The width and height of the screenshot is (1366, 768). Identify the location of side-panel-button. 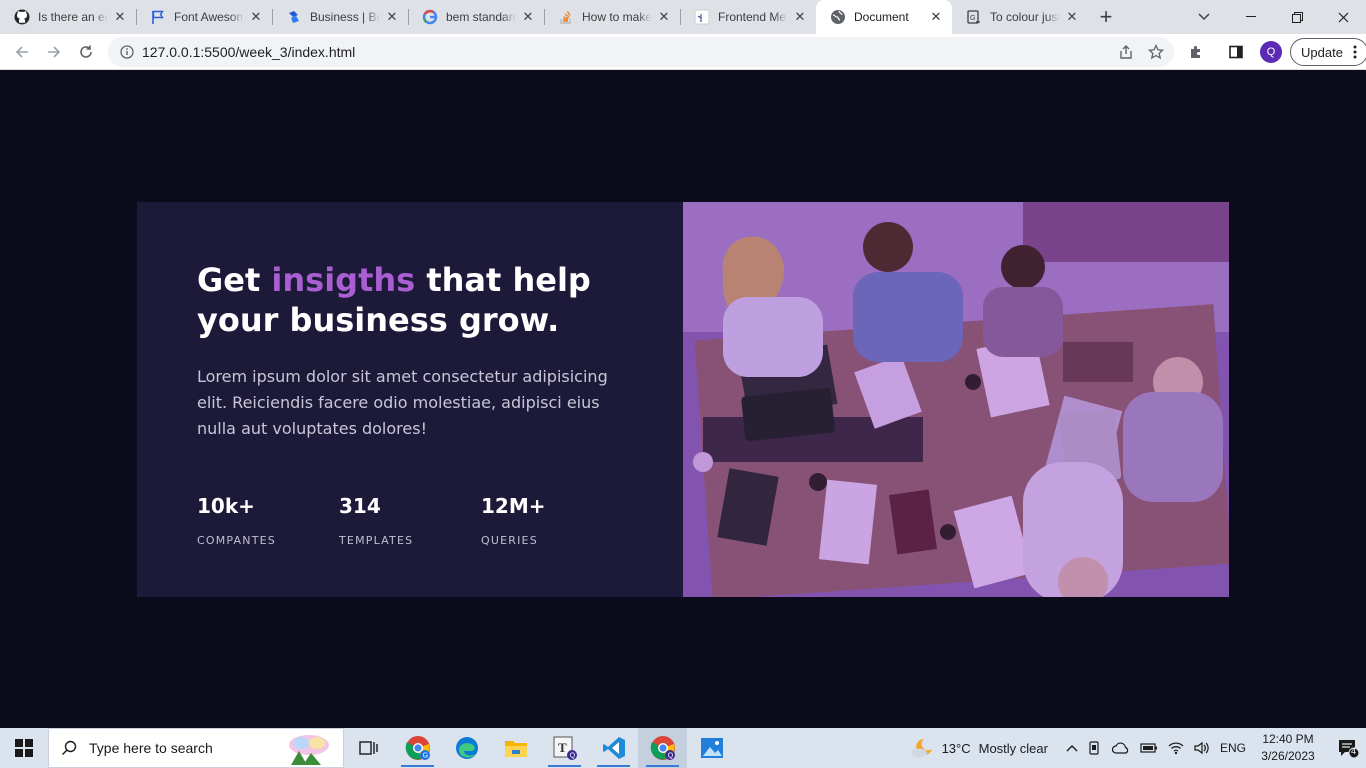
(1236, 52).